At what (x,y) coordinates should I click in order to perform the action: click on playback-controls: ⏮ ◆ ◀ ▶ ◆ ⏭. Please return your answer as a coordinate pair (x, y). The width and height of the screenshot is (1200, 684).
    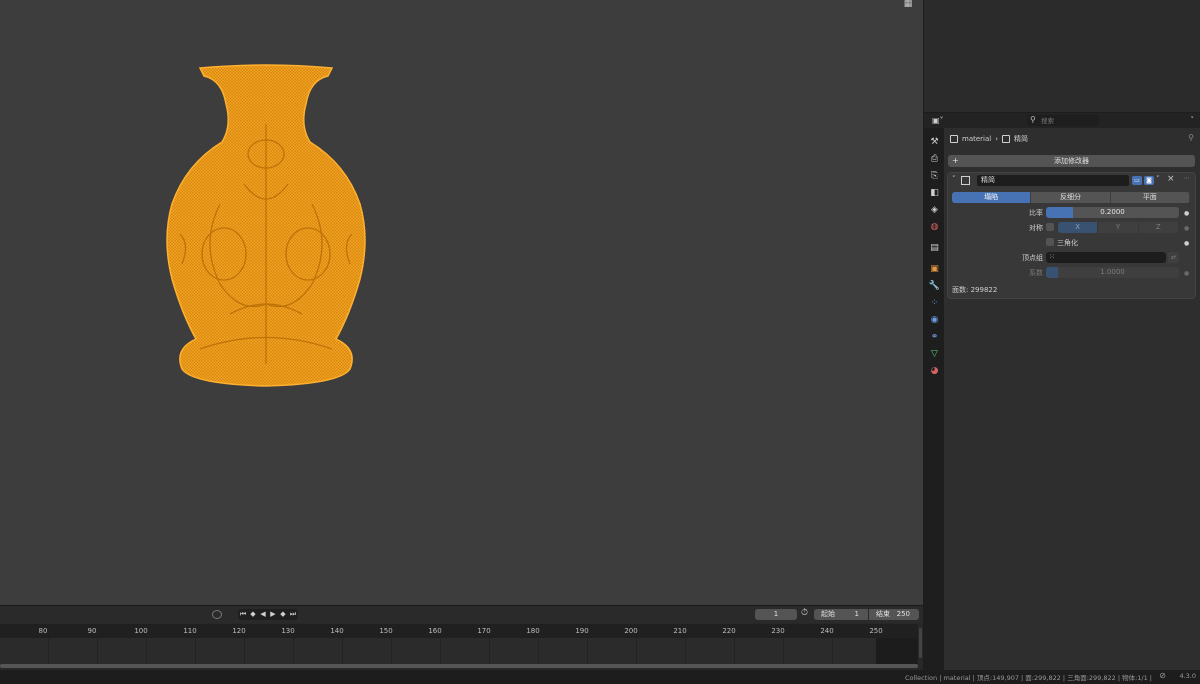
    Looking at the image, I should click on (268, 614).